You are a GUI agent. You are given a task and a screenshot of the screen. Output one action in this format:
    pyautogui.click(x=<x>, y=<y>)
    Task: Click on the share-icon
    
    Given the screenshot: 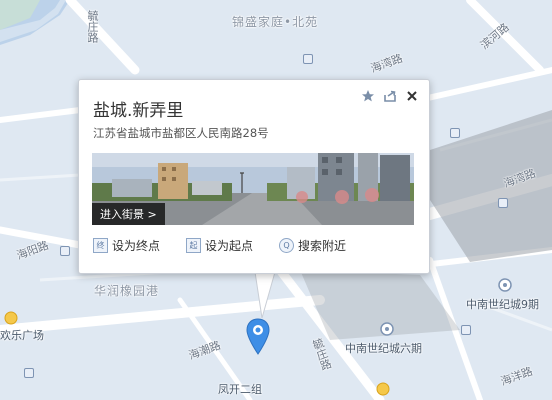 What is the action you would take?
    pyautogui.click(x=390, y=95)
    